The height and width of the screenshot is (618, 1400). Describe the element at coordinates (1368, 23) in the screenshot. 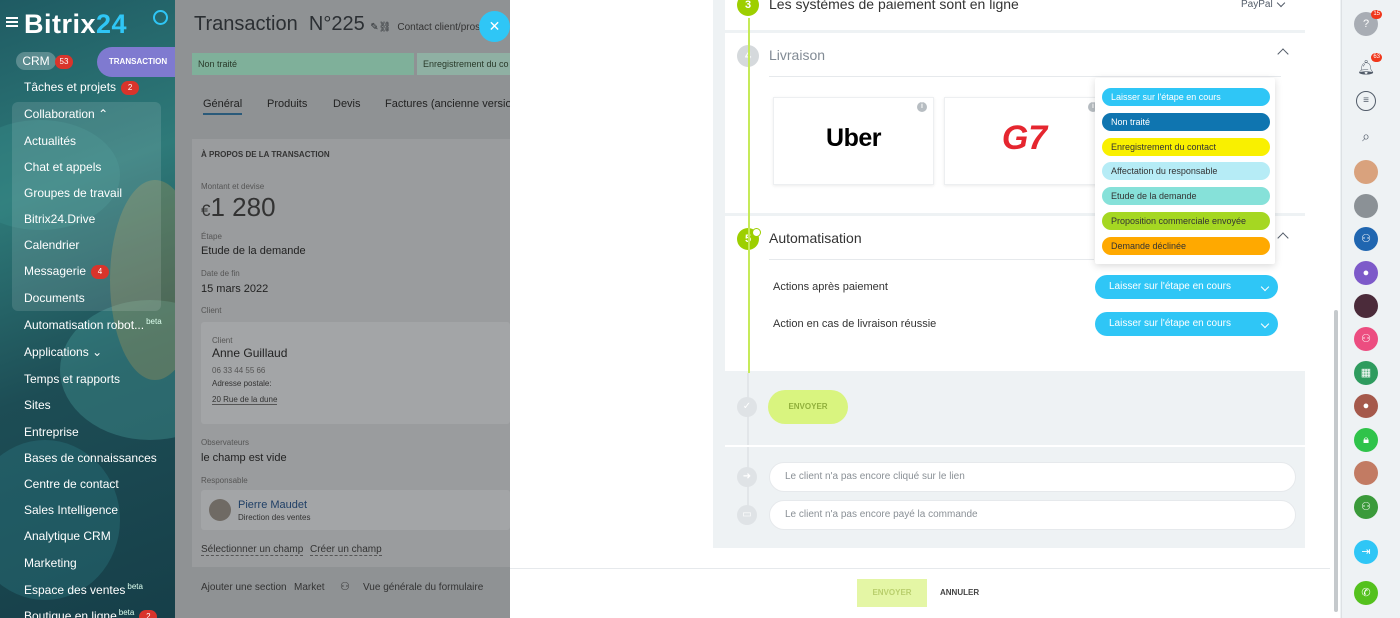

I see `help-icon: ? 15` at that location.